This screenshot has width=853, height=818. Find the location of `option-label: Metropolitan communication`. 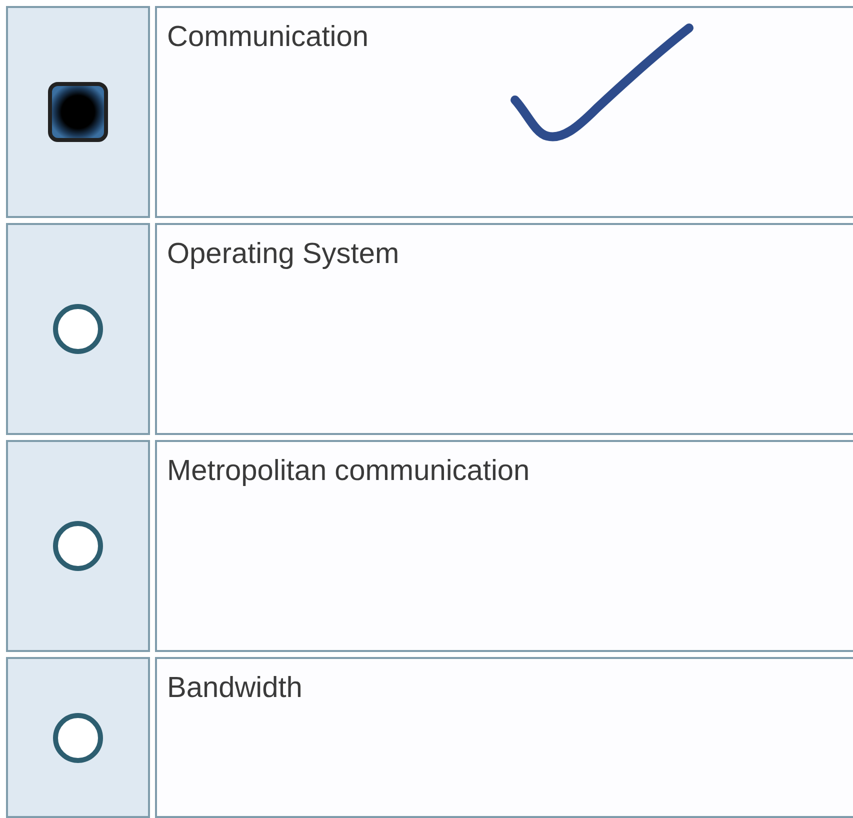

option-label: Metropolitan communication is located at coordinates (349, 471).